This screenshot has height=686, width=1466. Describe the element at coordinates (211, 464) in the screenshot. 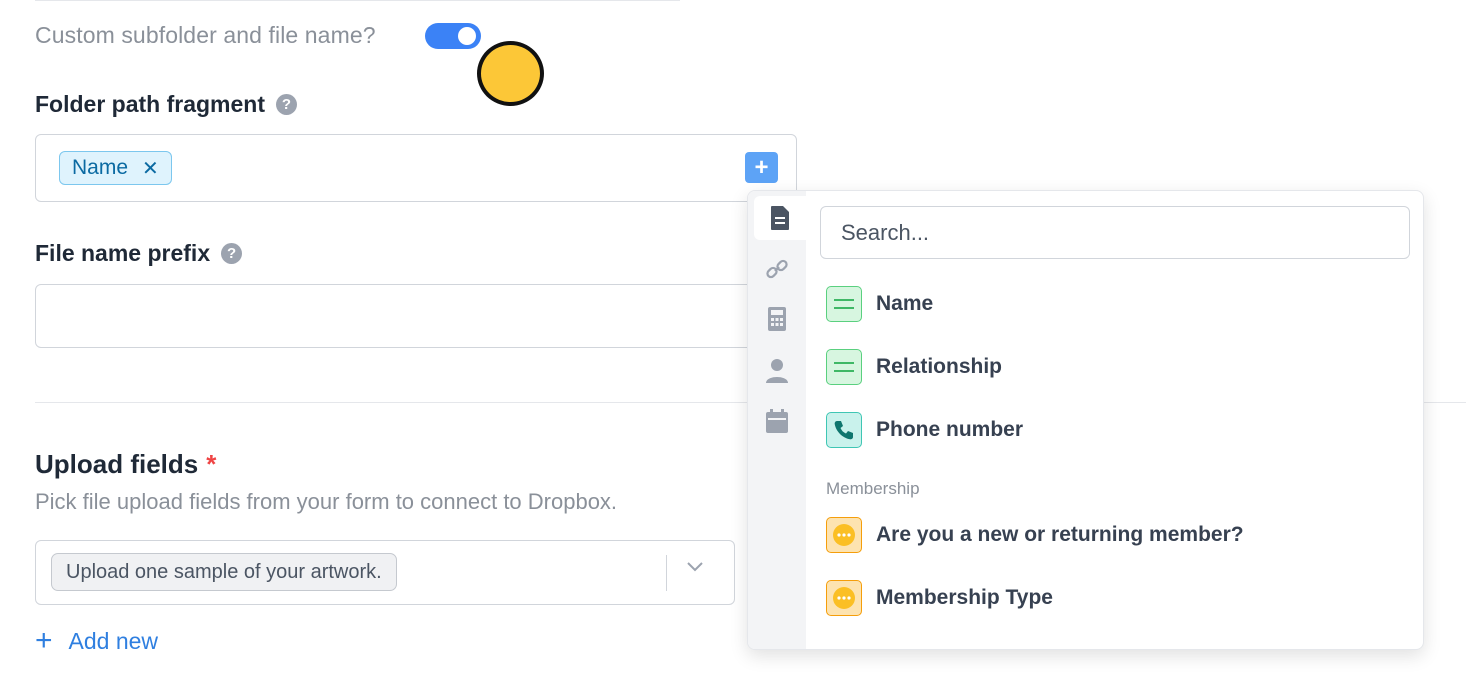

I see `required-marker: *` at that location.